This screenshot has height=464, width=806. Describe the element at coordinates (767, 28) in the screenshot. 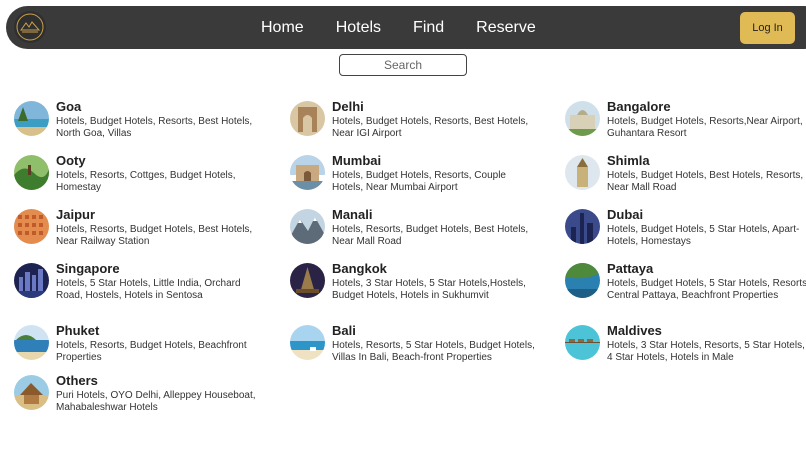

I see `login-button: Log In` at that location.